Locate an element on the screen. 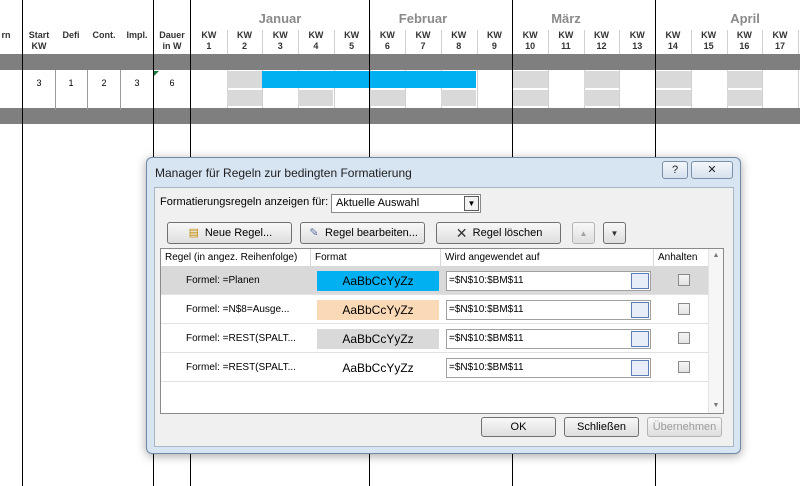  scroll-down-icon: ▼ is located at coordinates (716, 406).